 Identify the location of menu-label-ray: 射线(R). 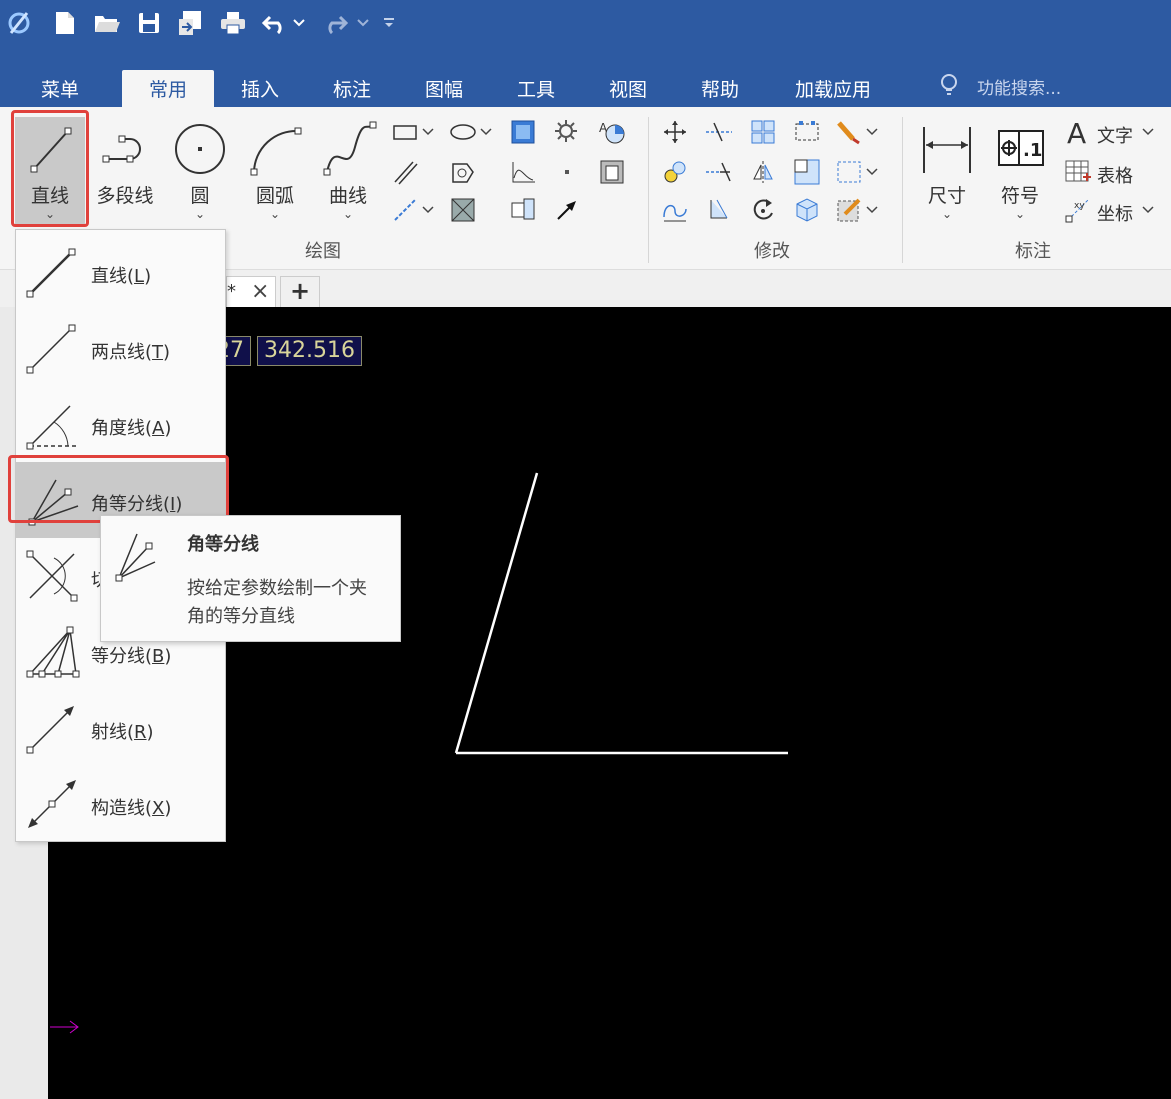
(122, 732).